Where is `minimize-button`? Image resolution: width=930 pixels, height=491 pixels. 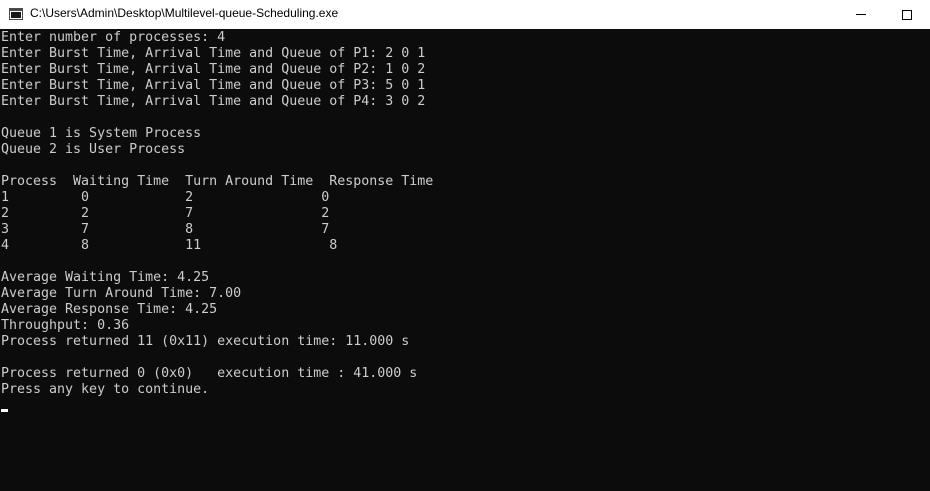 minimize-button is located at coordinates (861, 14).